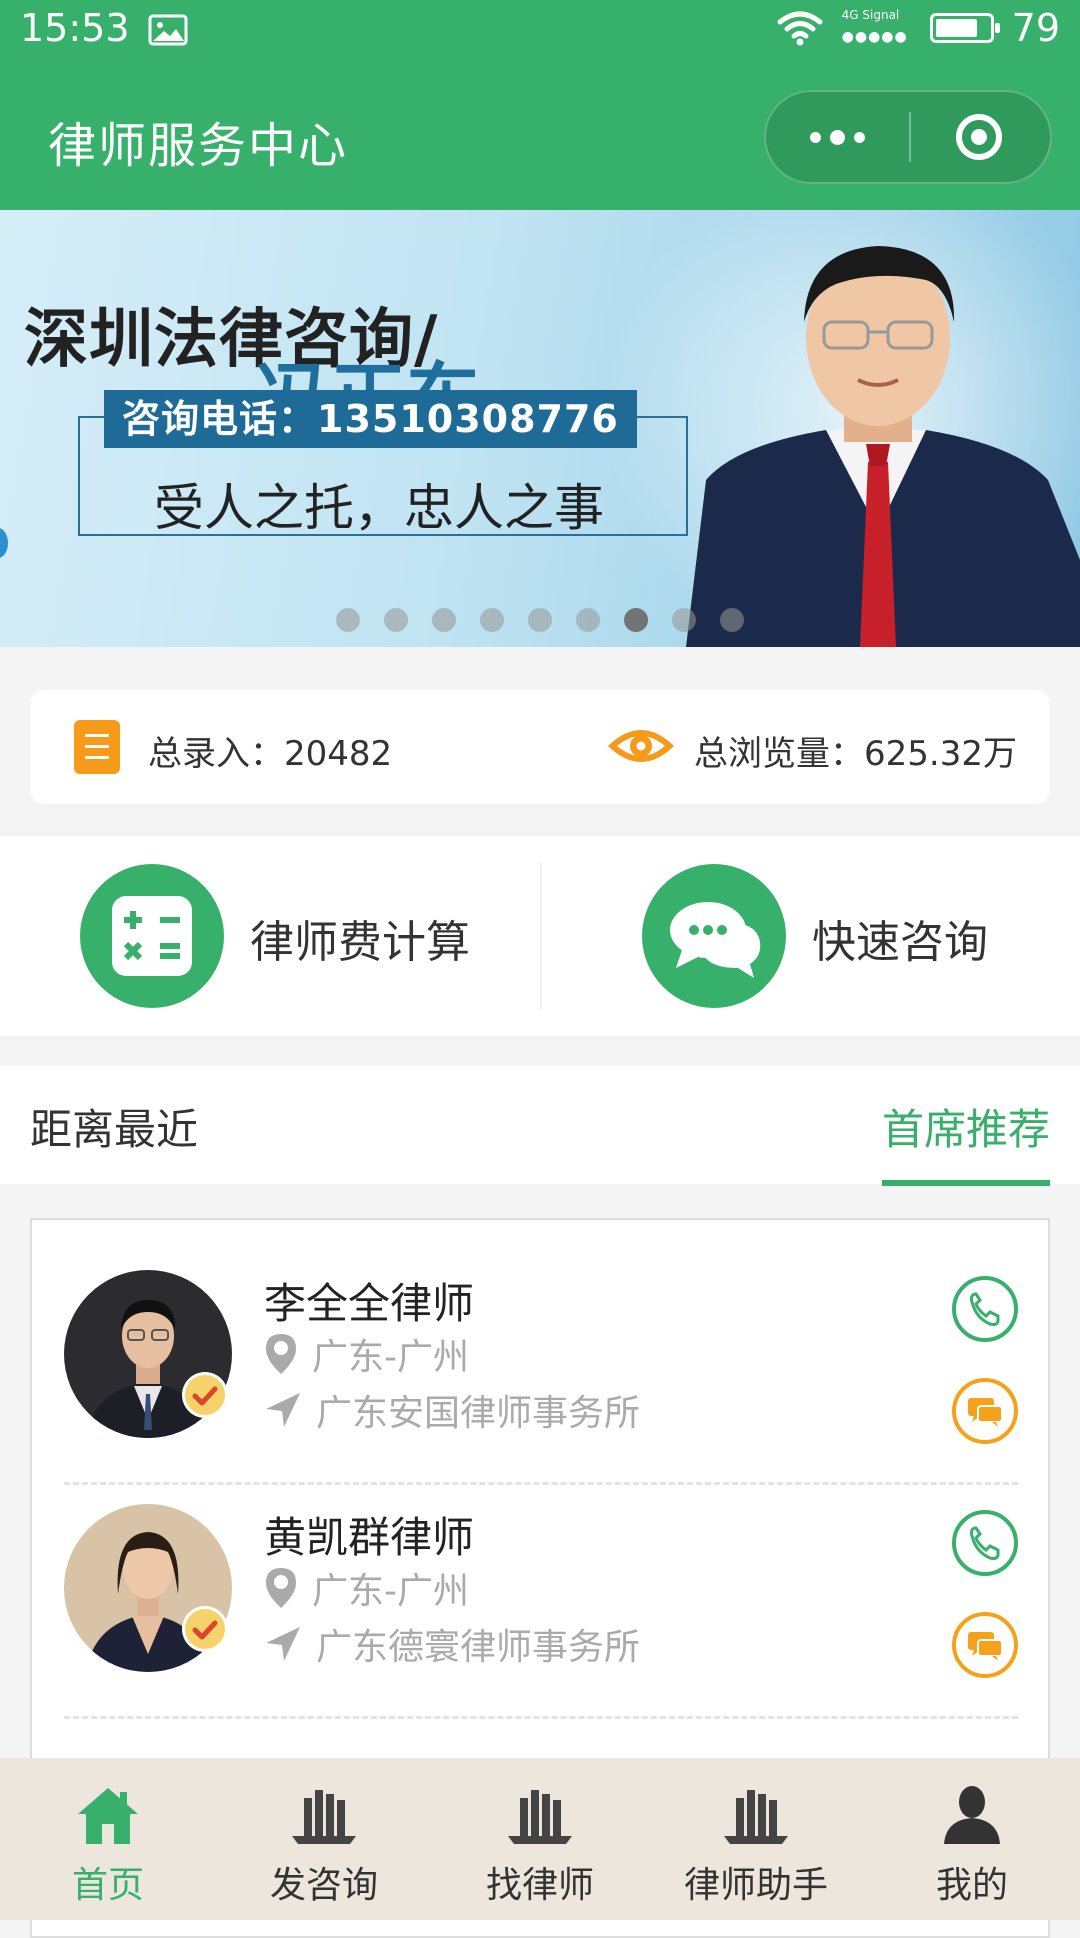  Describe the element at coordinates (540, 1126) in the screenshot. I see `lawyer-list-tabs: 距离最近 首席推荐` at that location.